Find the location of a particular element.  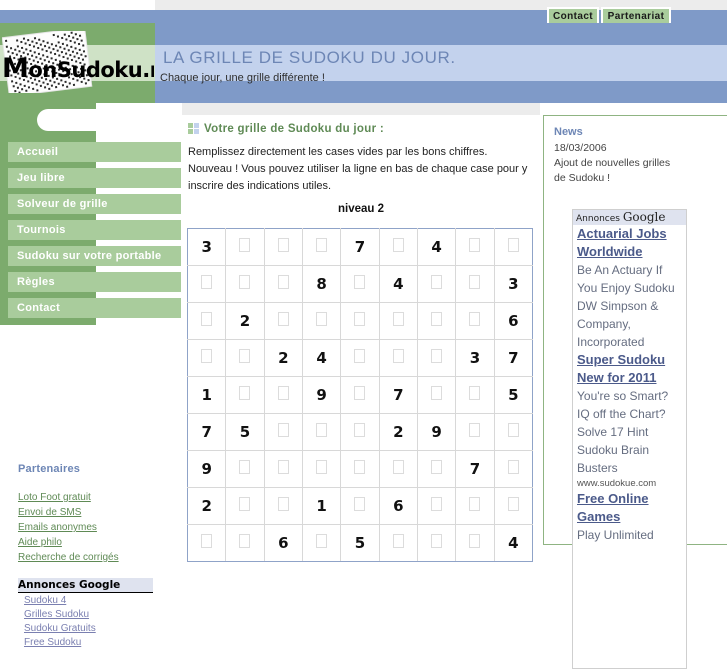

site-logo: MonSudoku.net is located at coordinates (78, 62).